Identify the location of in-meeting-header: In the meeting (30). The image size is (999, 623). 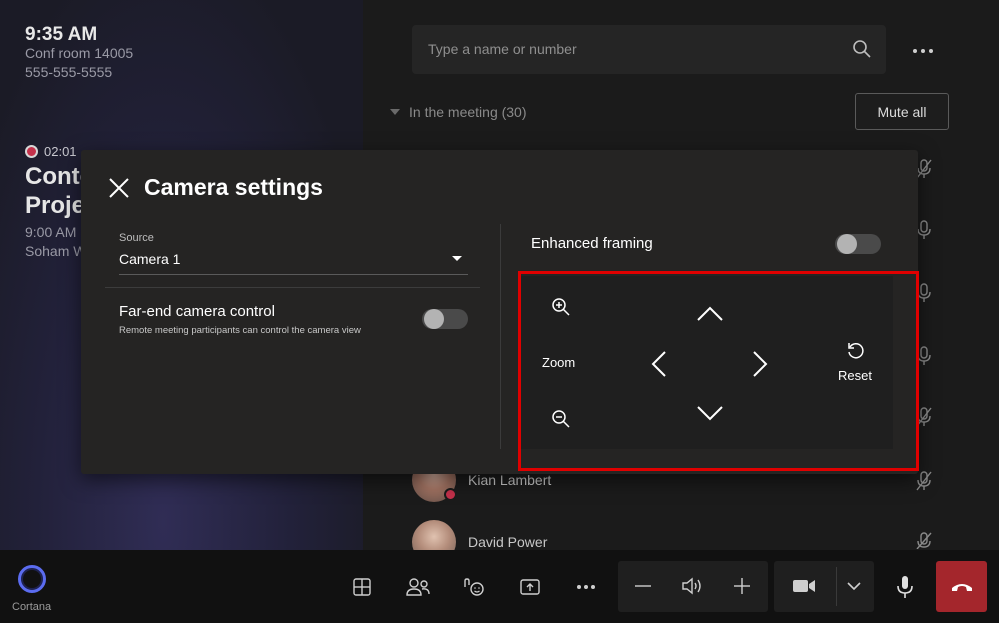
(458, 112).